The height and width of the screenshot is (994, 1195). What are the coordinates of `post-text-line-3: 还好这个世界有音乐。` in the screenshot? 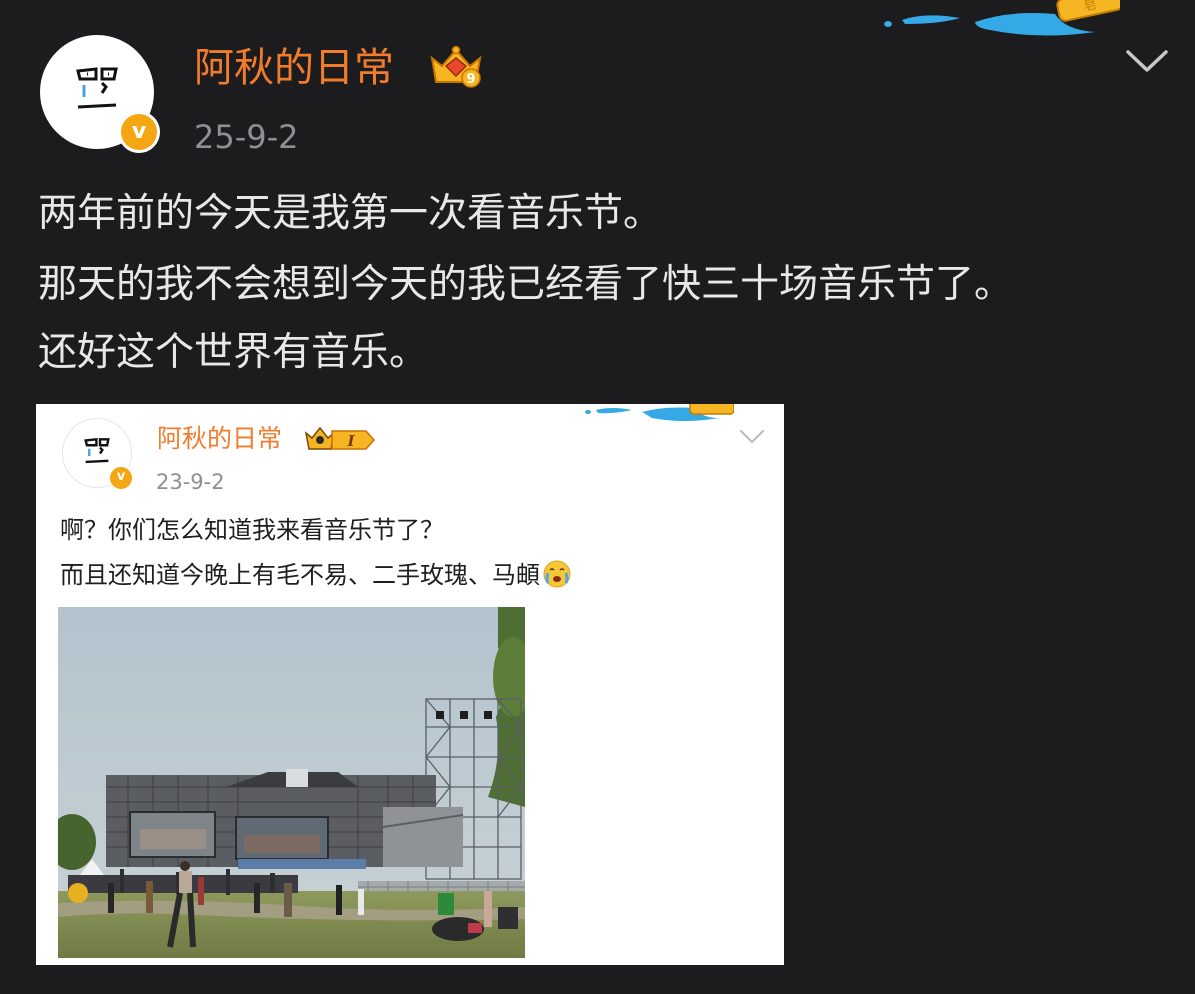 It's located at (233, 352).